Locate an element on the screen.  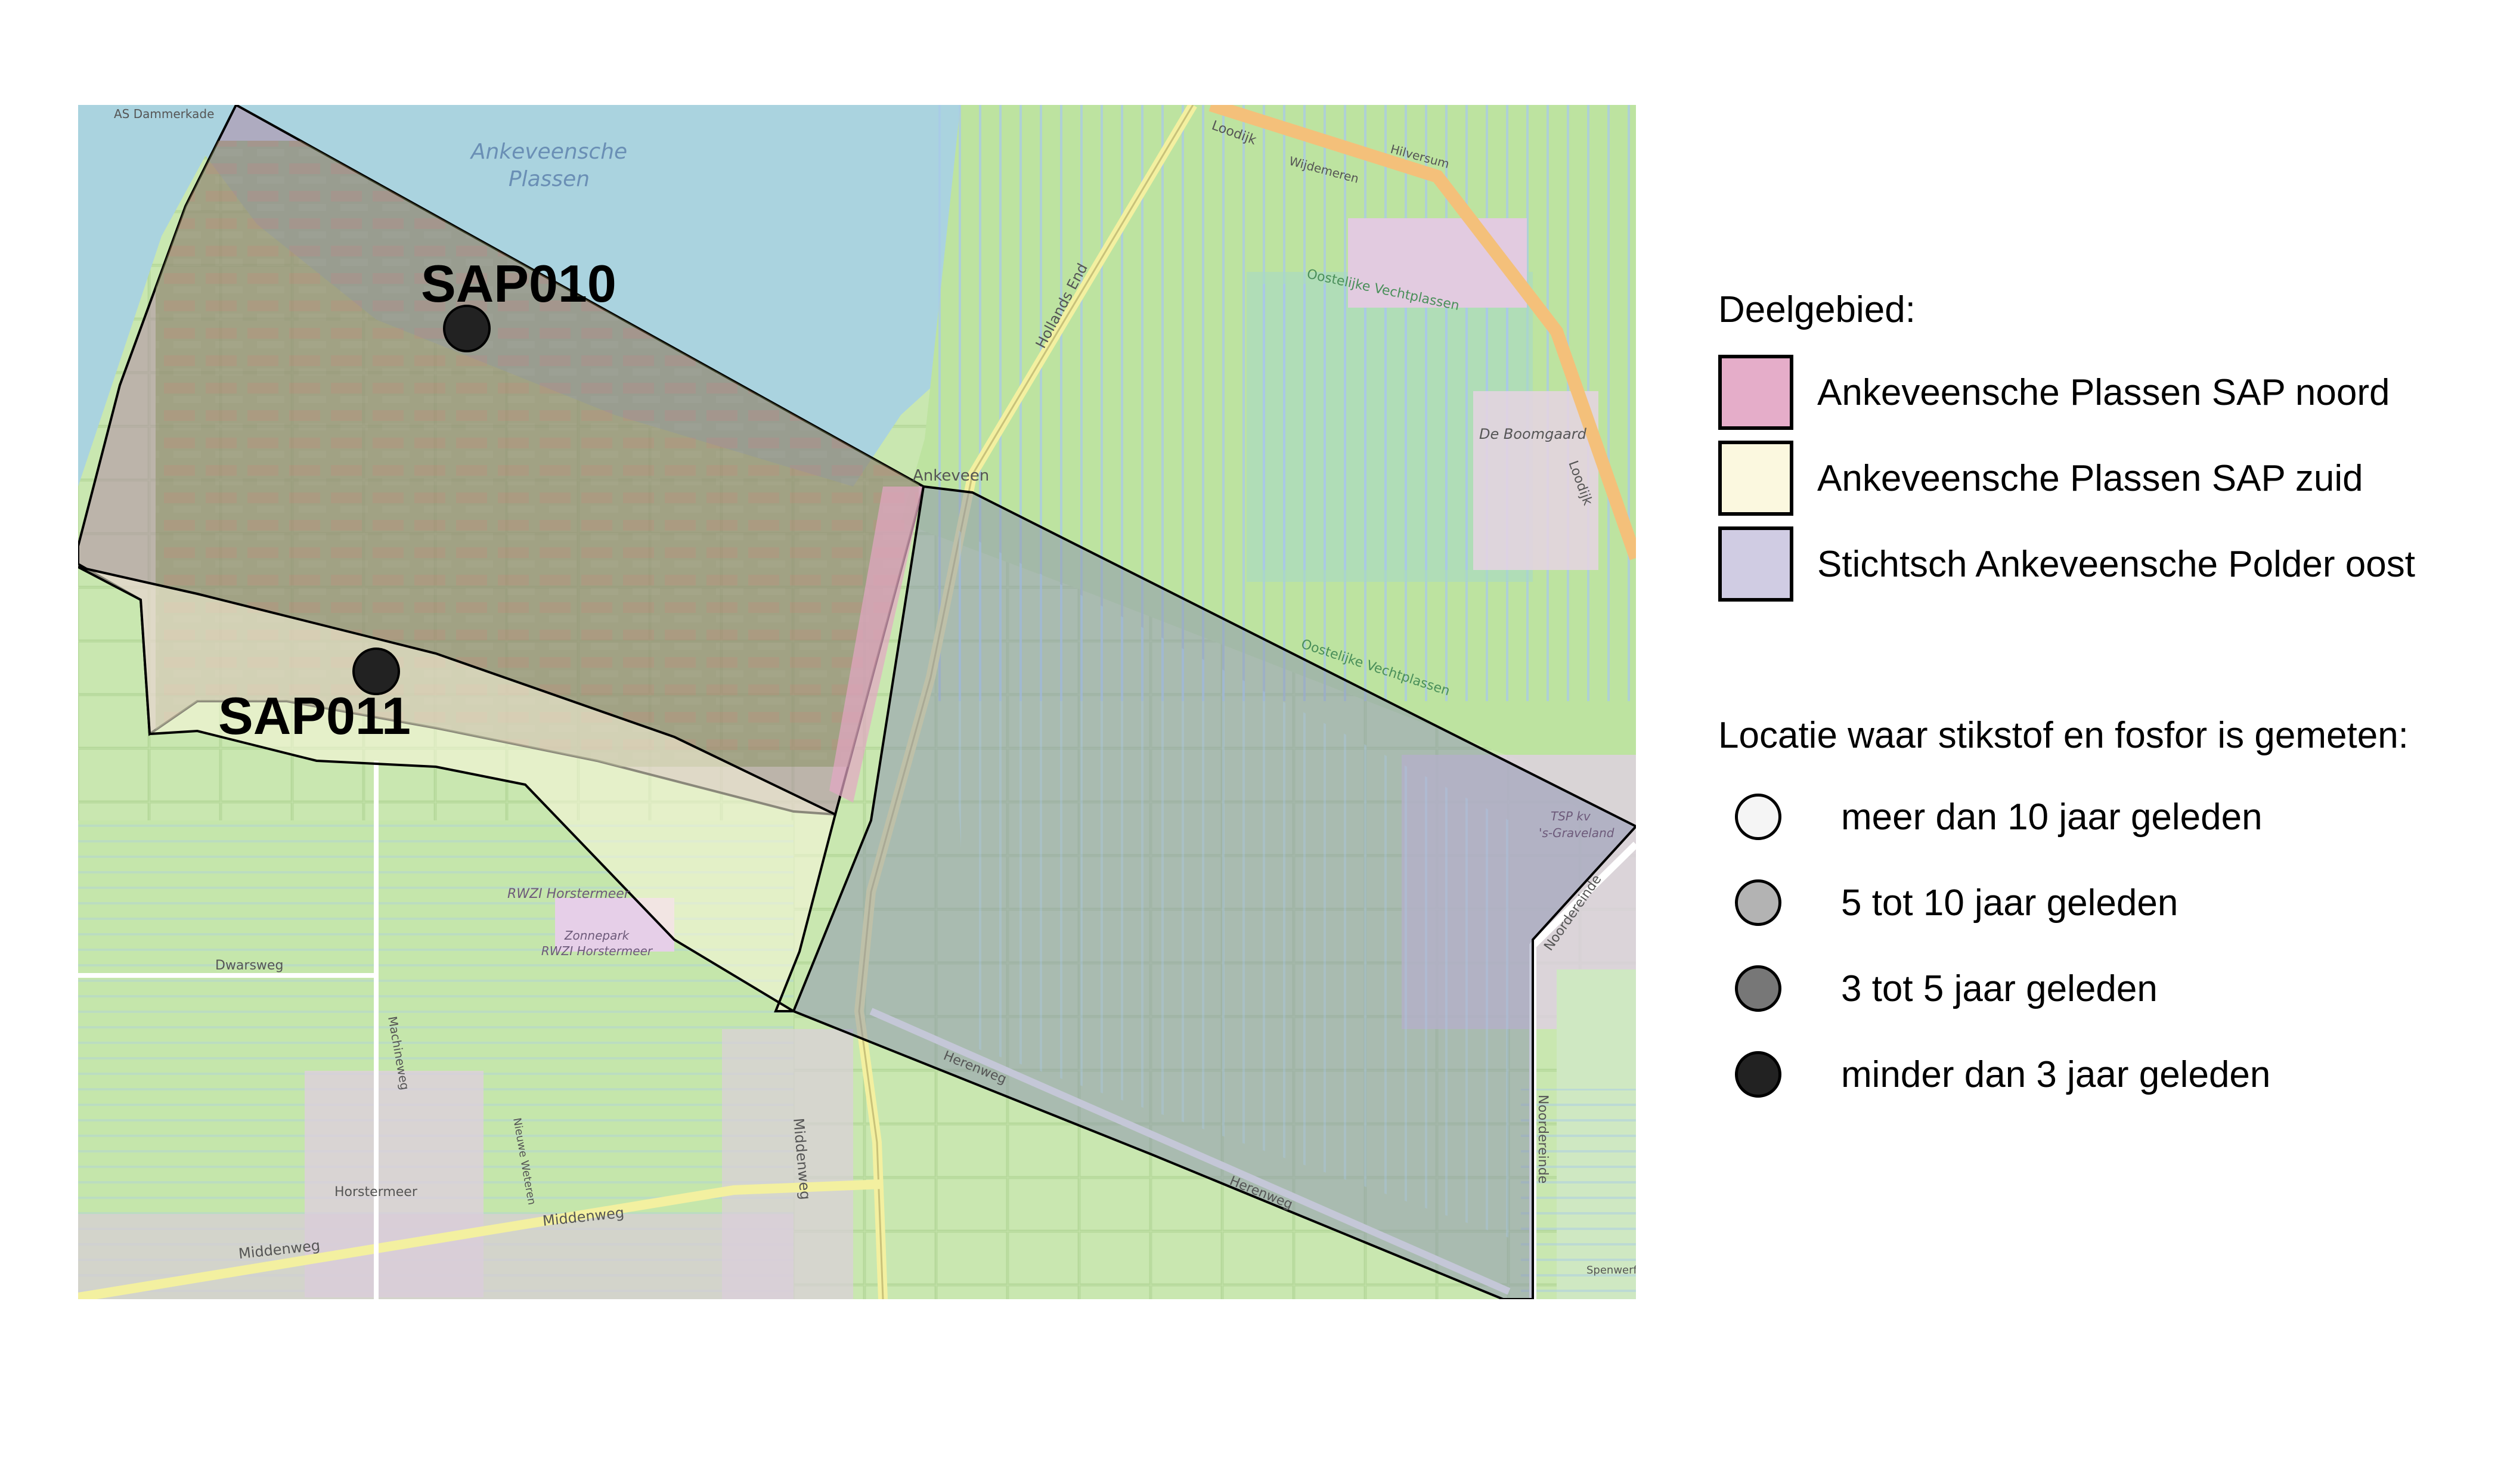
swatch-sap-zuid is located at coordinates (1755, 478).